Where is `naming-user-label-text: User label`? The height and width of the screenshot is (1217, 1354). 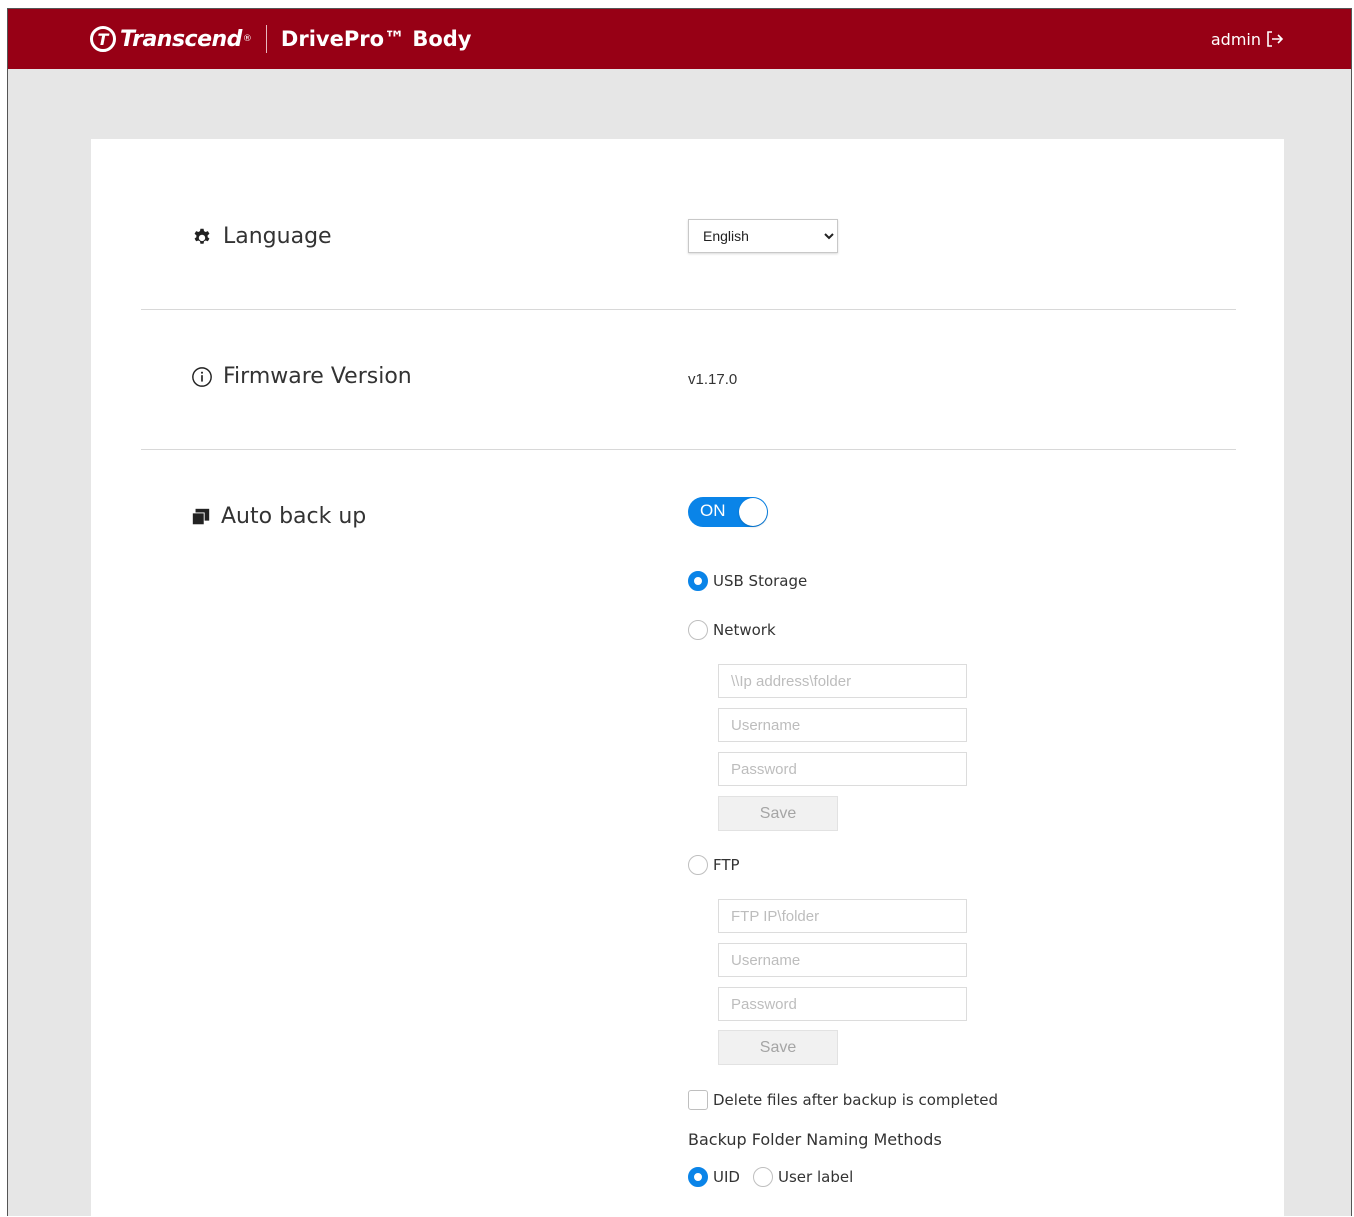
naming-user-label-text: User label is located at coordinates (816, 1177).